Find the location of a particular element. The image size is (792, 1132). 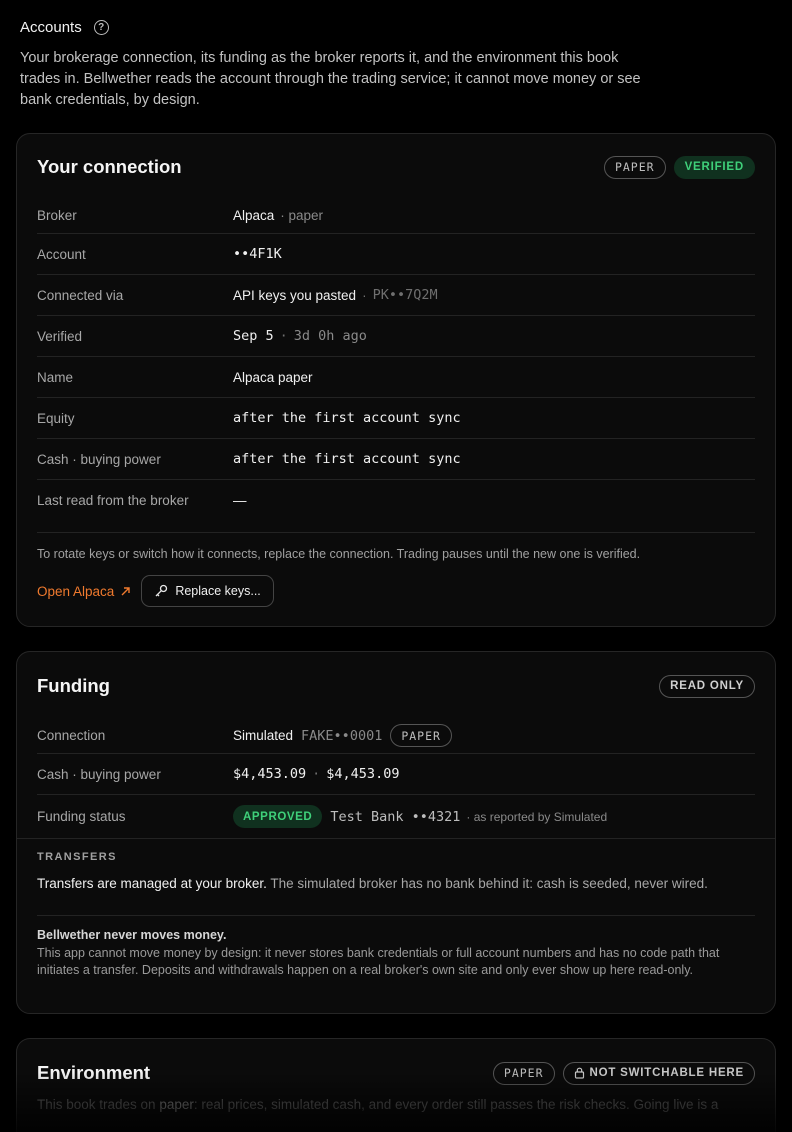

row-label: Broker is located at coordinates (57, 215).